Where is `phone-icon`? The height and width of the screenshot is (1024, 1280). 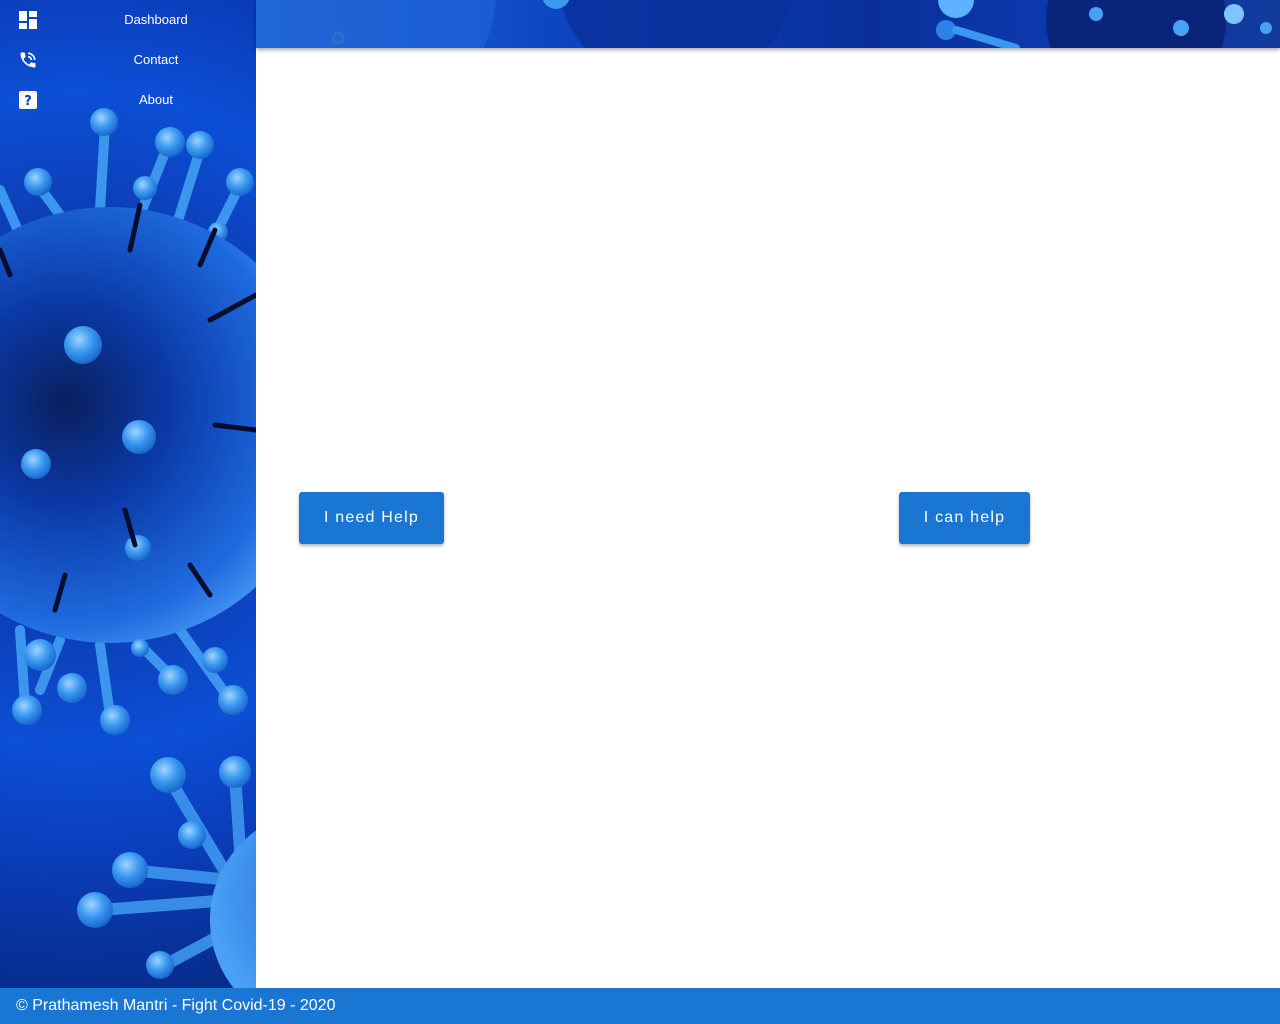
phone-icon is located at coordinates (28, 60).